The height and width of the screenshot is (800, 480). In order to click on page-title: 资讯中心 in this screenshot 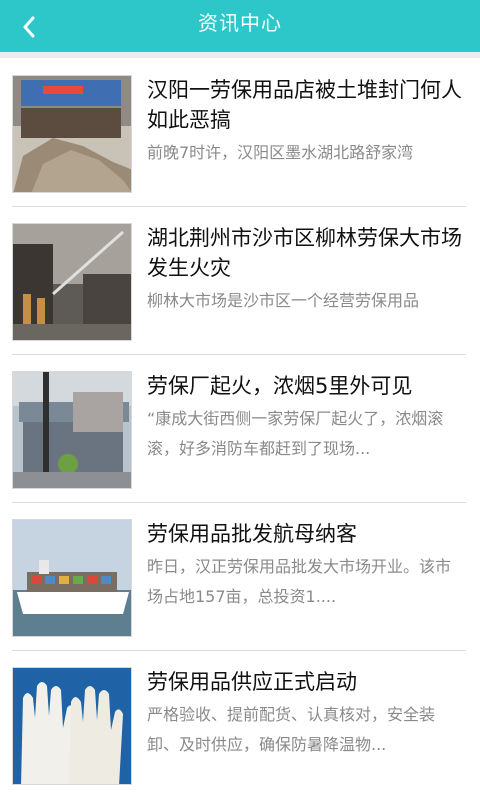, I will do `click(240, 23)`.